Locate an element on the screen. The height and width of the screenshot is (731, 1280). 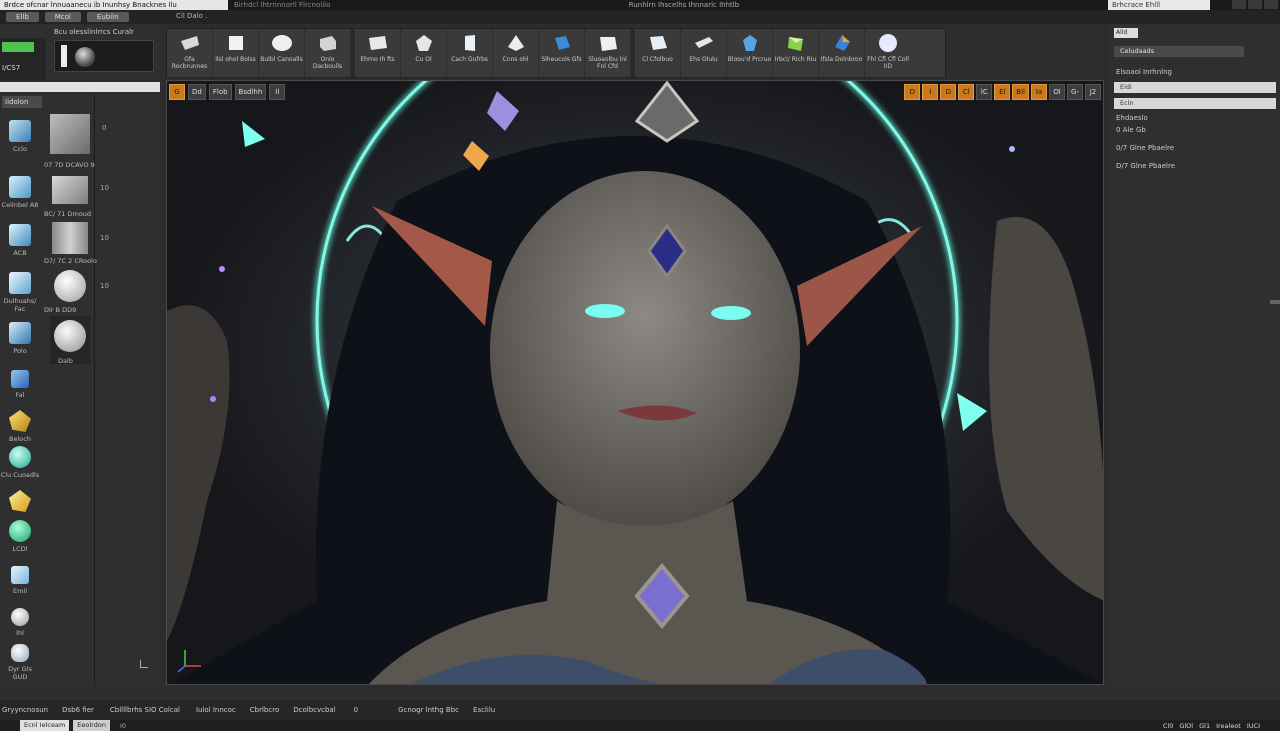
menu-item-3: Eubiln is located at coordinates (107, 17).